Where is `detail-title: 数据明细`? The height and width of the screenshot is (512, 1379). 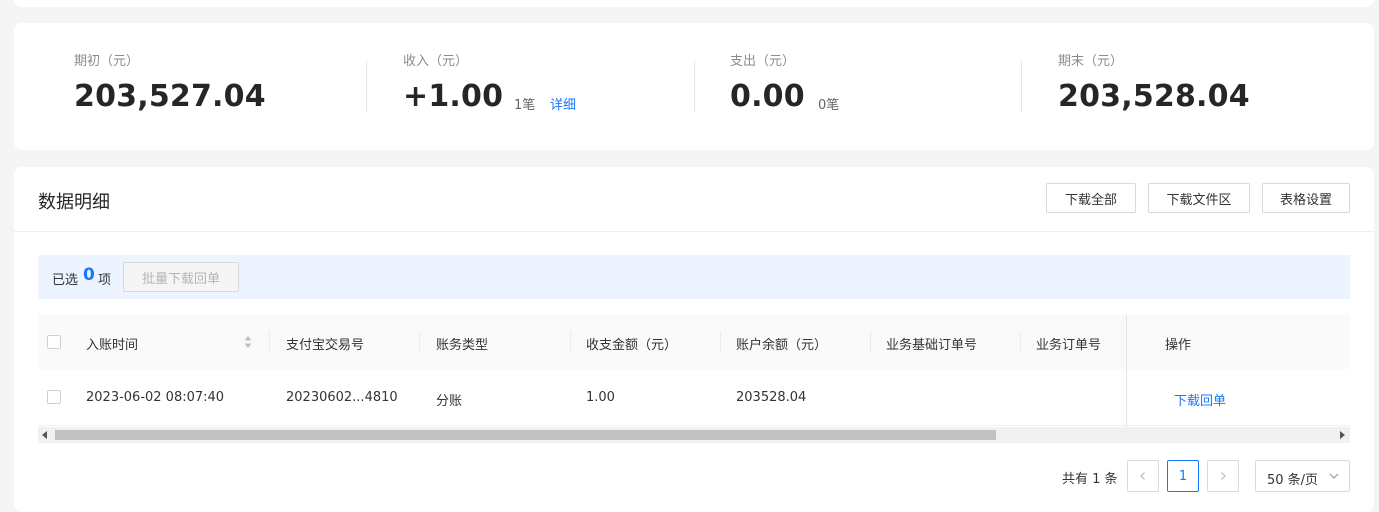 detail-title: 数据明细 is located at coordinates (74, 202).